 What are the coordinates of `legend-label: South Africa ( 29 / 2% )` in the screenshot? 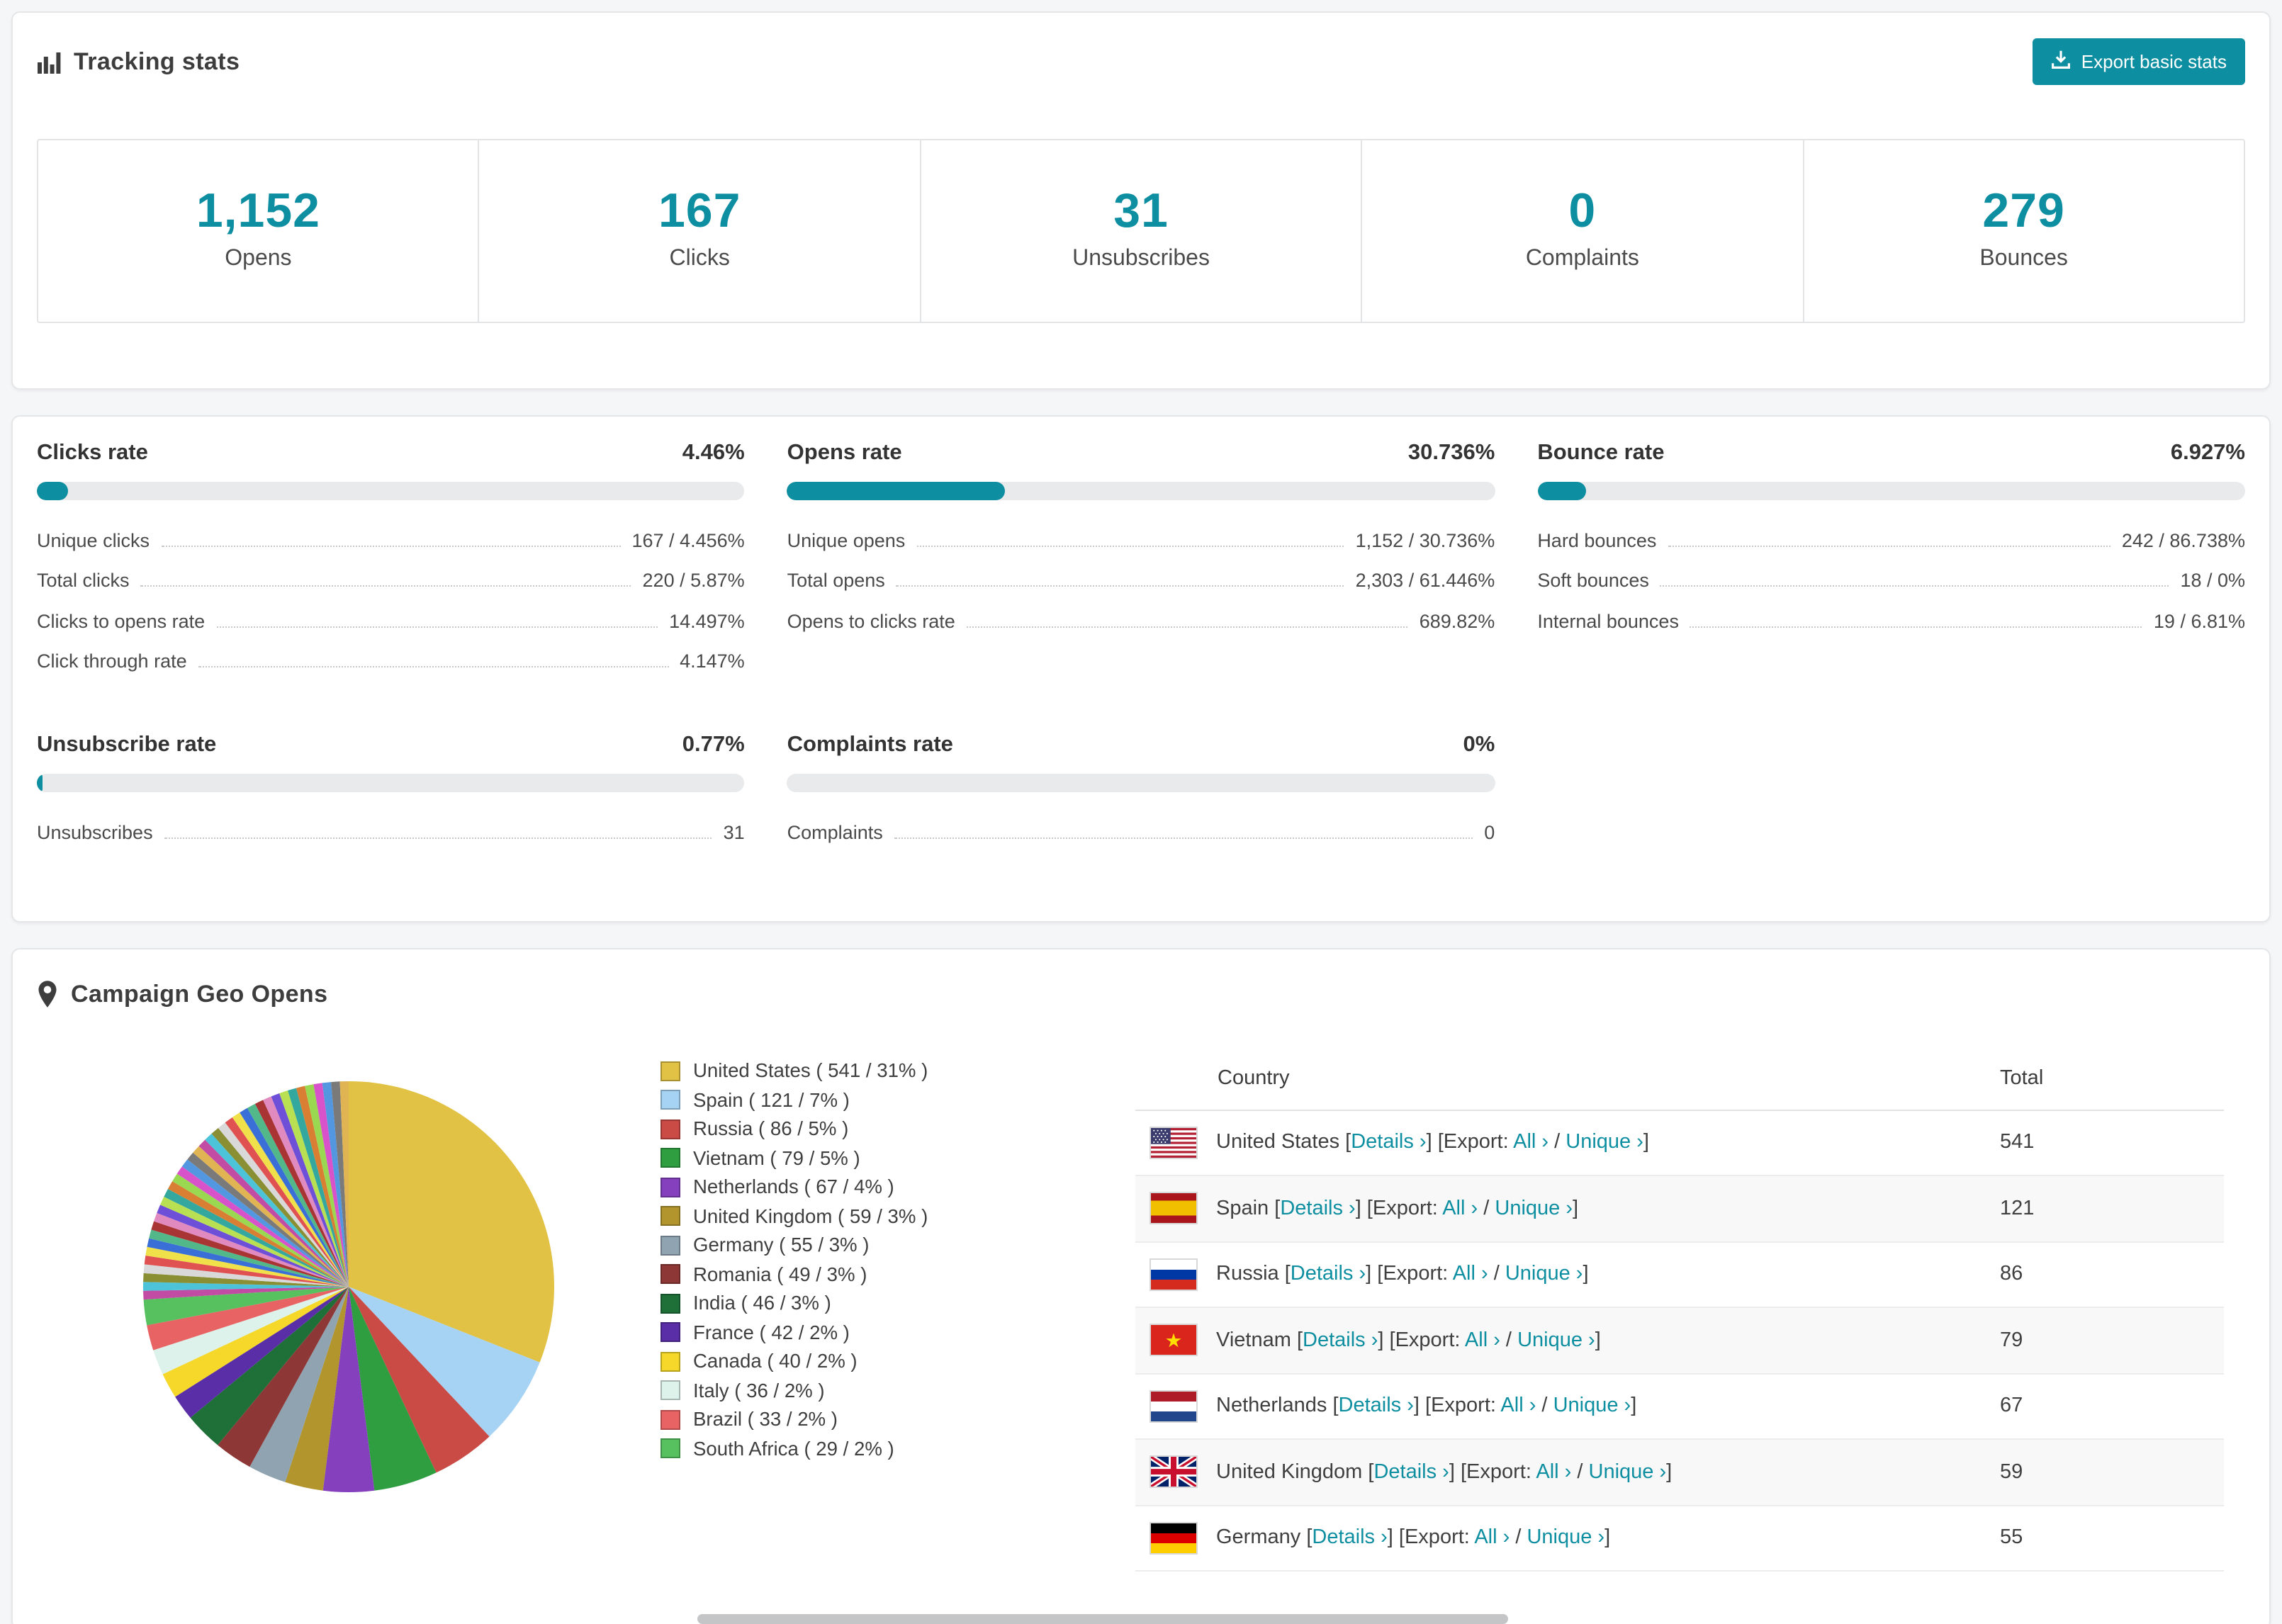 It's located at (793, 1449).